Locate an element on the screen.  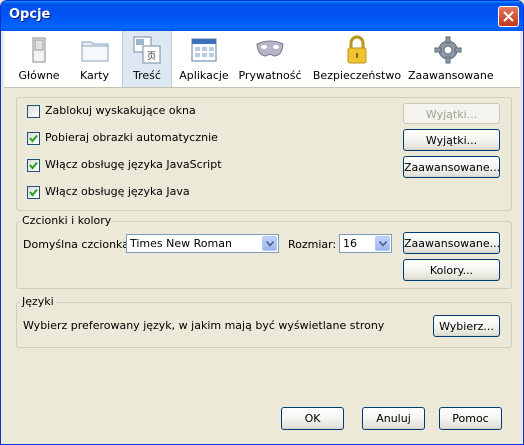
enable-java-label: Włącz obsługę języka Java is located at coordinates (117, 191).